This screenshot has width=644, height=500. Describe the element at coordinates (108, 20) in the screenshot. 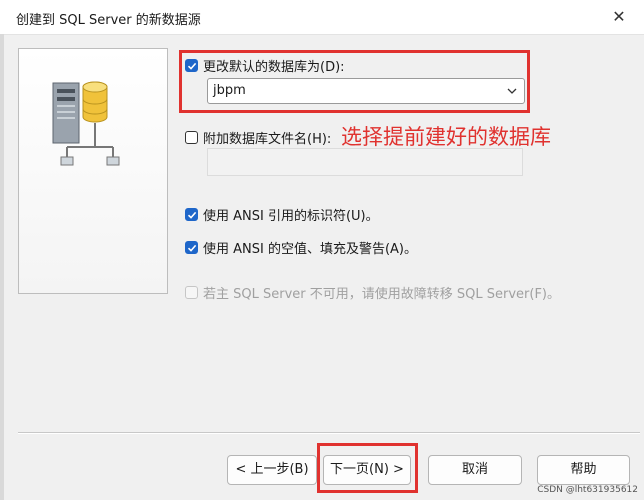

I see `window-title: 创建到 SQL Server 的新数据源` at that location.